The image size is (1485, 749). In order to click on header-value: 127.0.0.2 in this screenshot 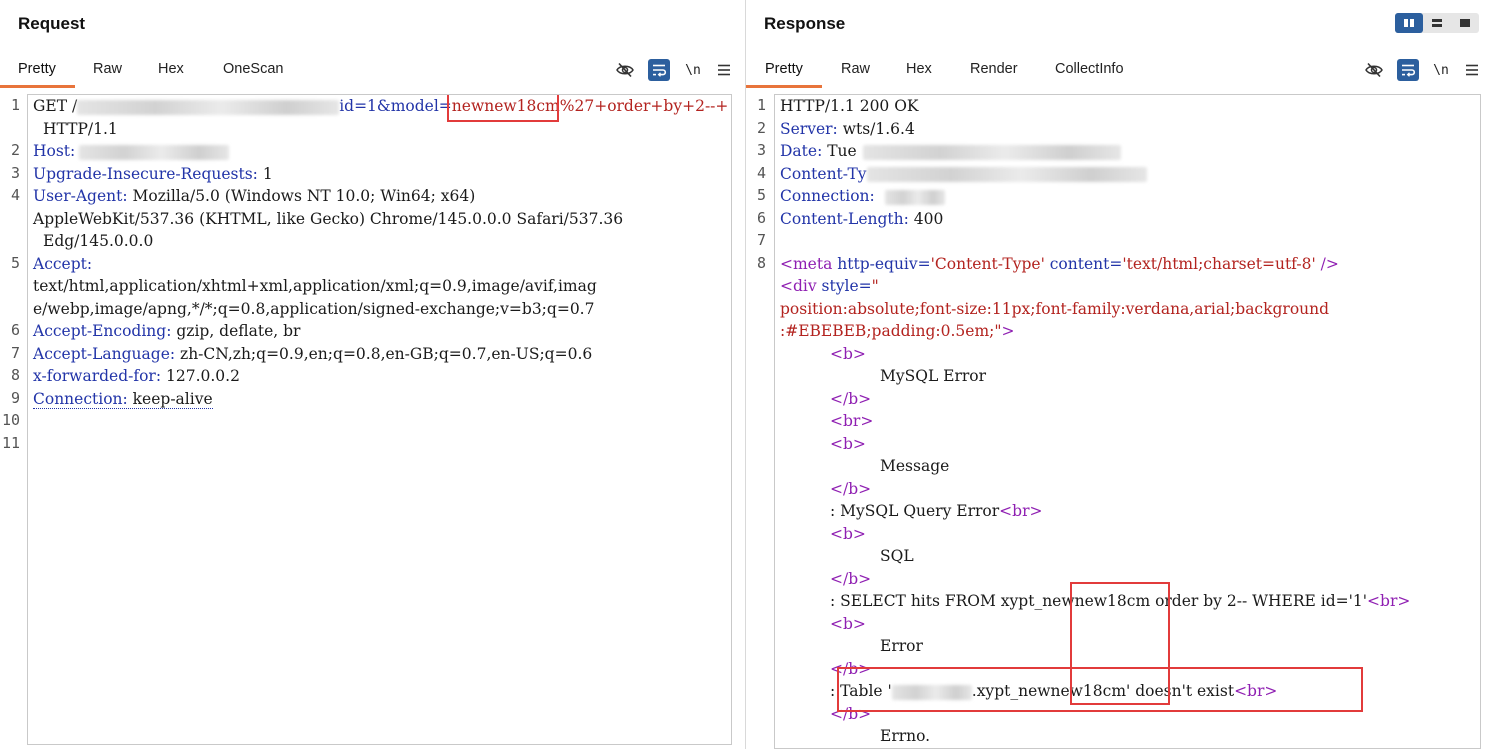, I will do `click(200, 376)`.